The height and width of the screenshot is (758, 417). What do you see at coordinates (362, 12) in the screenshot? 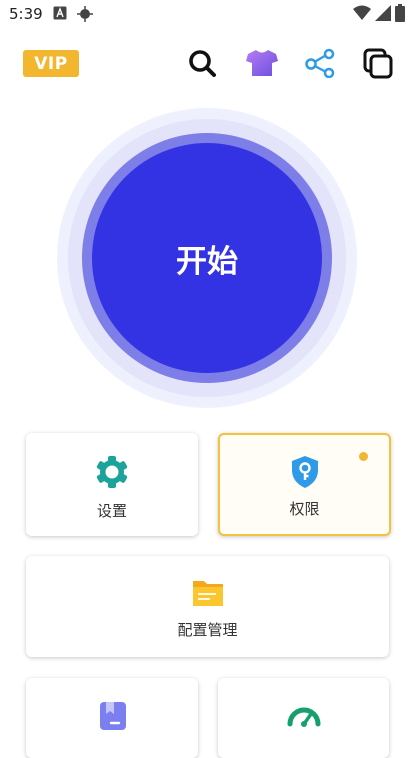
I see `wifi-icon` at bounding box center [362, 12].